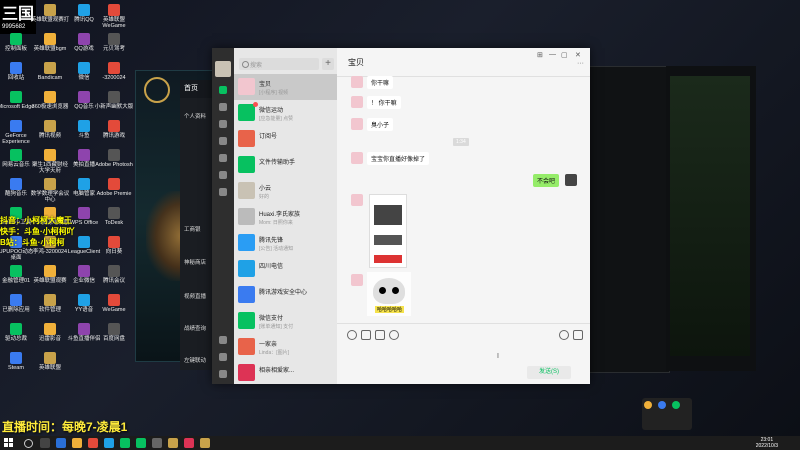 The height and width of the screenshot is (450, 800). I want to click on chat-icon, so click(223, 90).